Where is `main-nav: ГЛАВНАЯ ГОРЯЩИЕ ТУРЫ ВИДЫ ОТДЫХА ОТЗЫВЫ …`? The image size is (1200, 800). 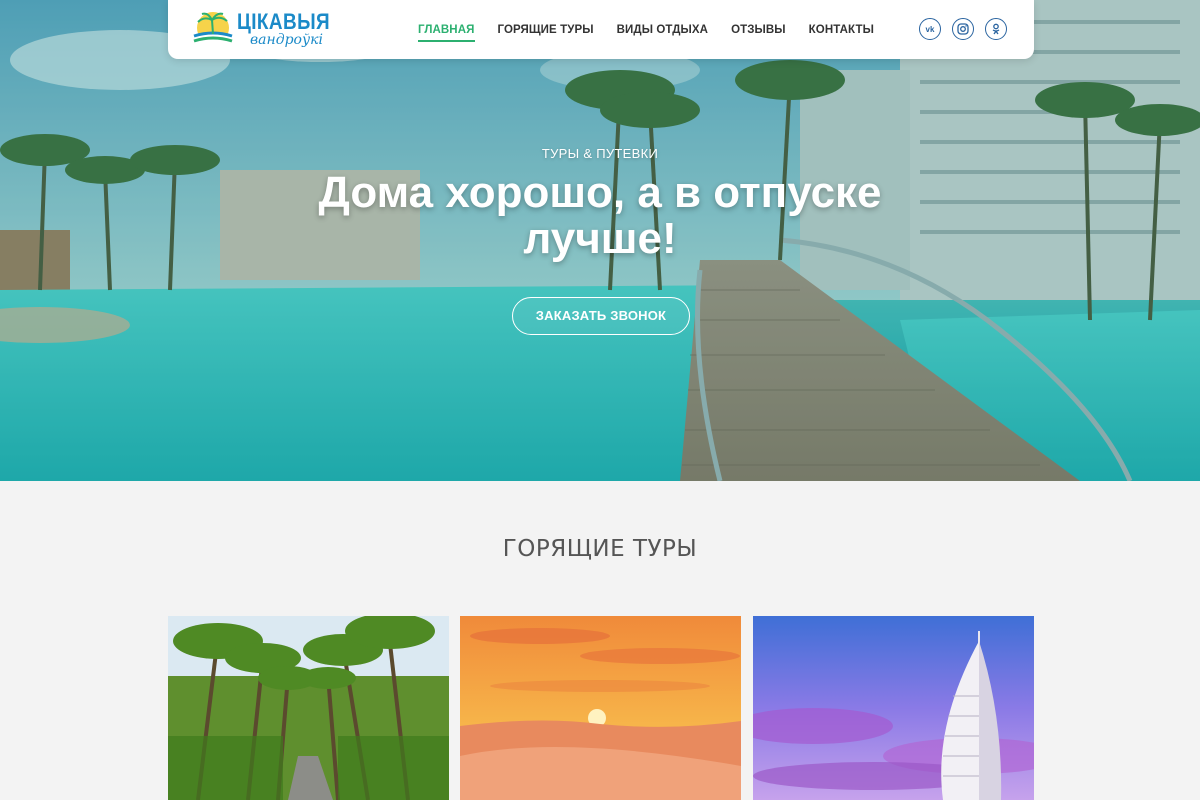 main-nav: ГЛАВНАЯ ГОРЯЩИЕ ТУРЫ ВИДЫ ОТДЫХА ОТЗЫВЫ … is located at coordinates (657, 29).